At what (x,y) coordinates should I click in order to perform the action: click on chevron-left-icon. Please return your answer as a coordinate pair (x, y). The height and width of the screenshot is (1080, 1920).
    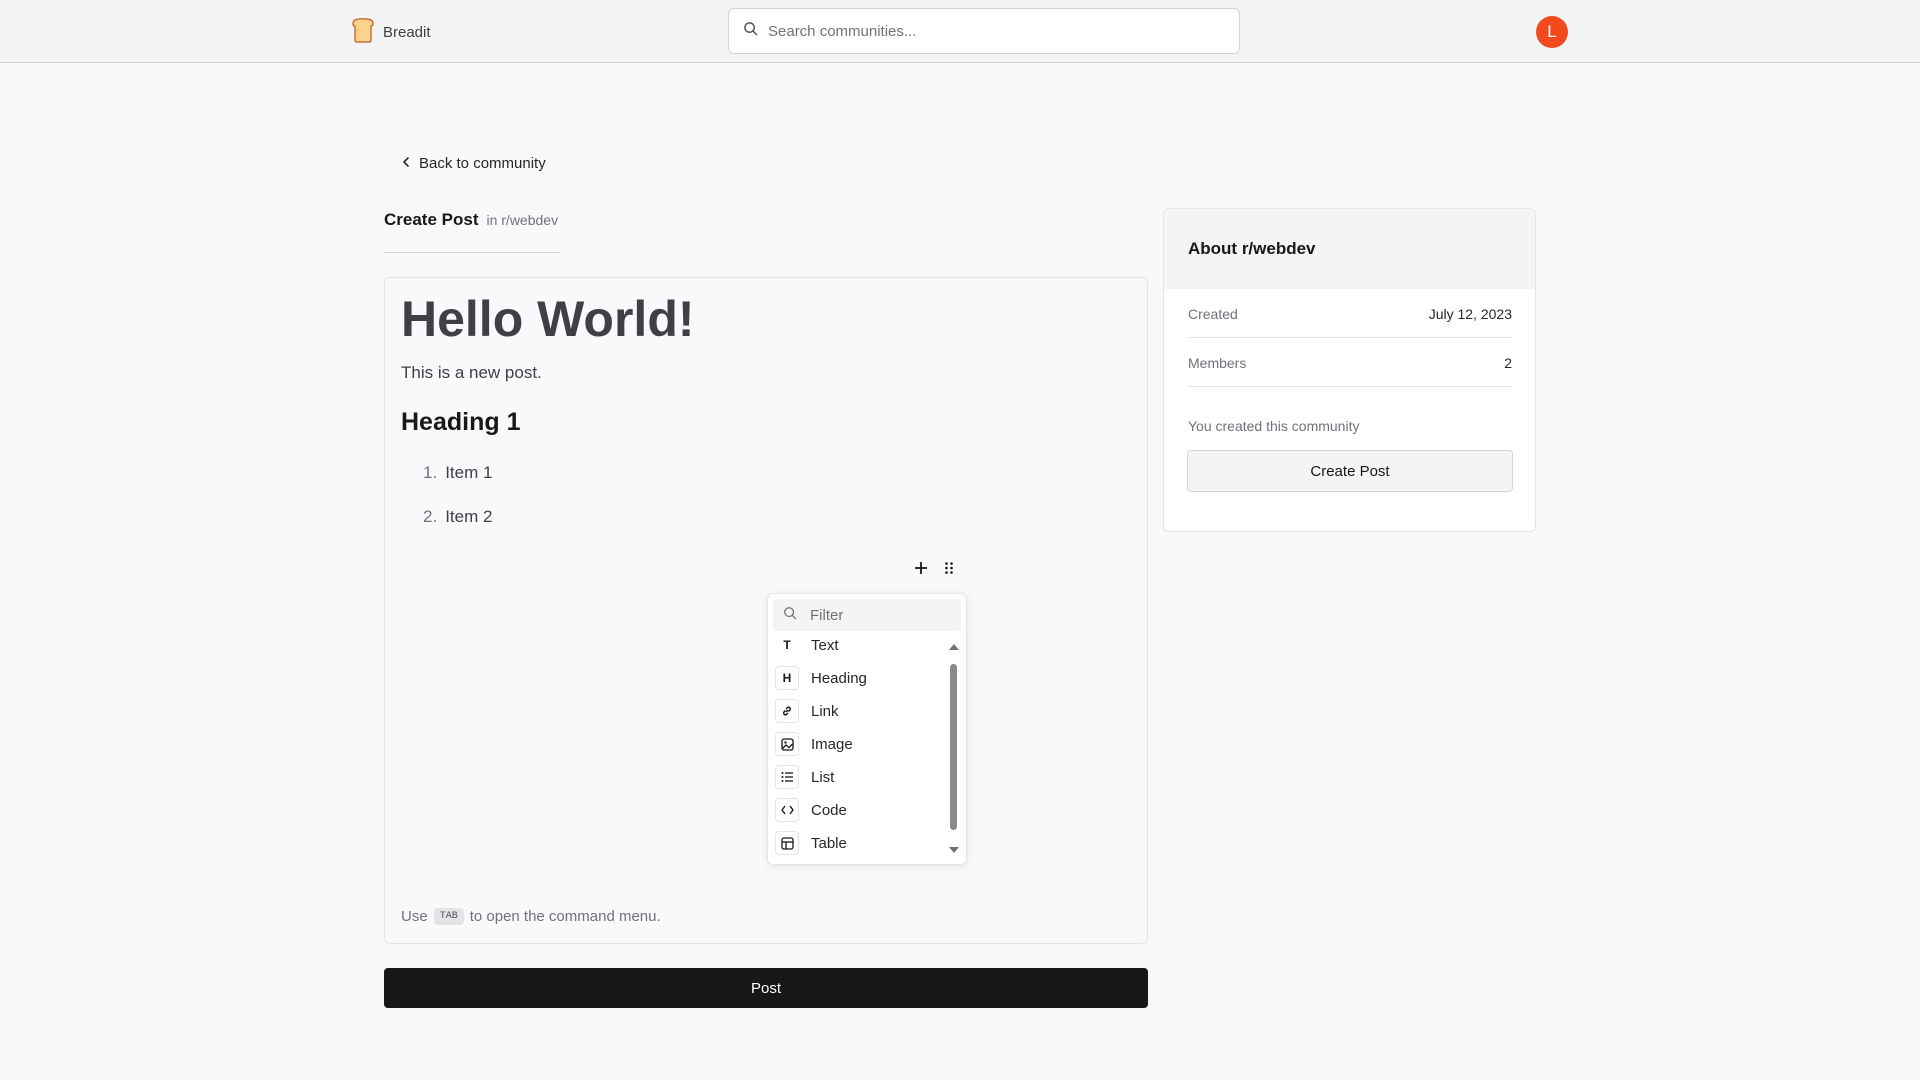
    Looking at the image, I should click on (406, 163).